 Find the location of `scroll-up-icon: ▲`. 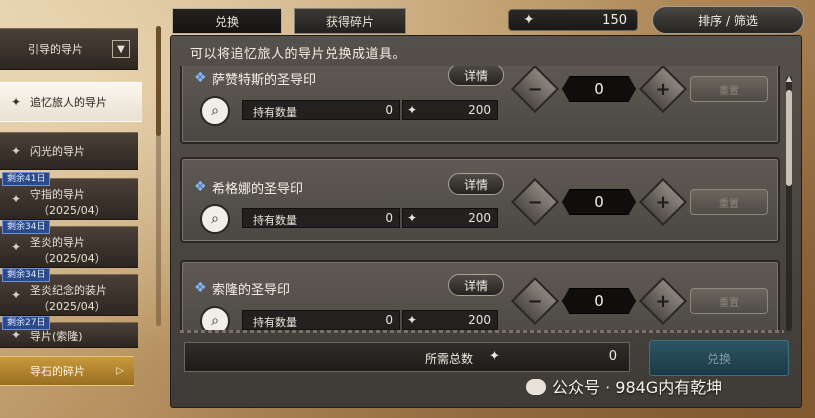

scroll-up-icon: ▲ is located at coordinates (789, 78).